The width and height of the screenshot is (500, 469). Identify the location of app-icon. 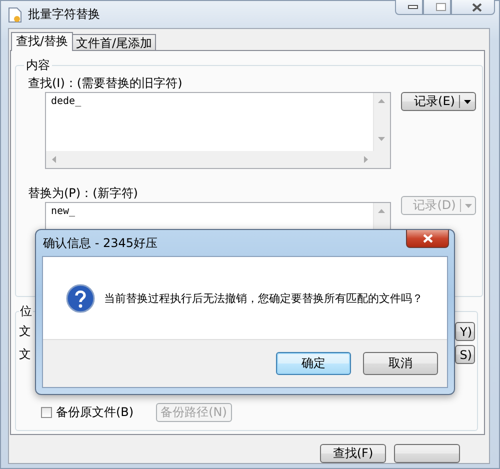
(15, 14).